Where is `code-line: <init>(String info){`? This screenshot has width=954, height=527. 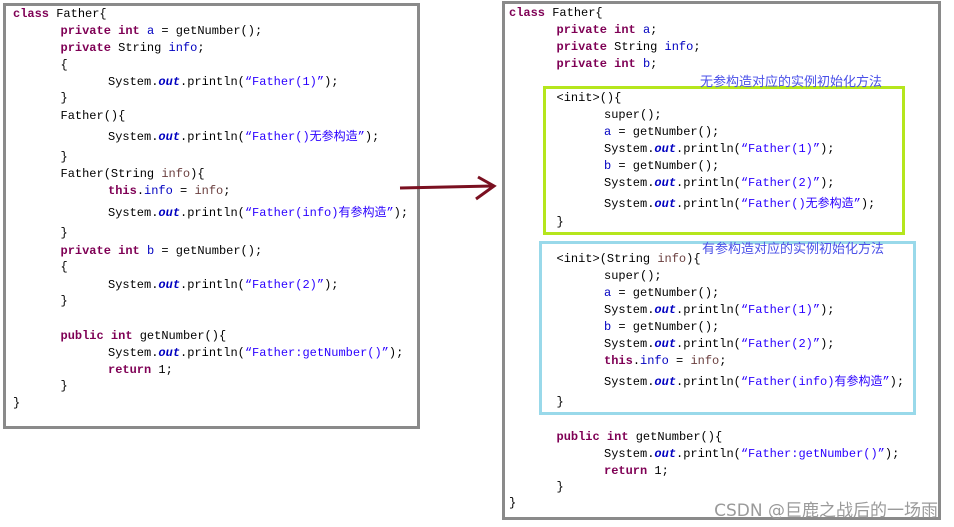
code-line: <init>(String info){ is located at coordinates (629, 259).